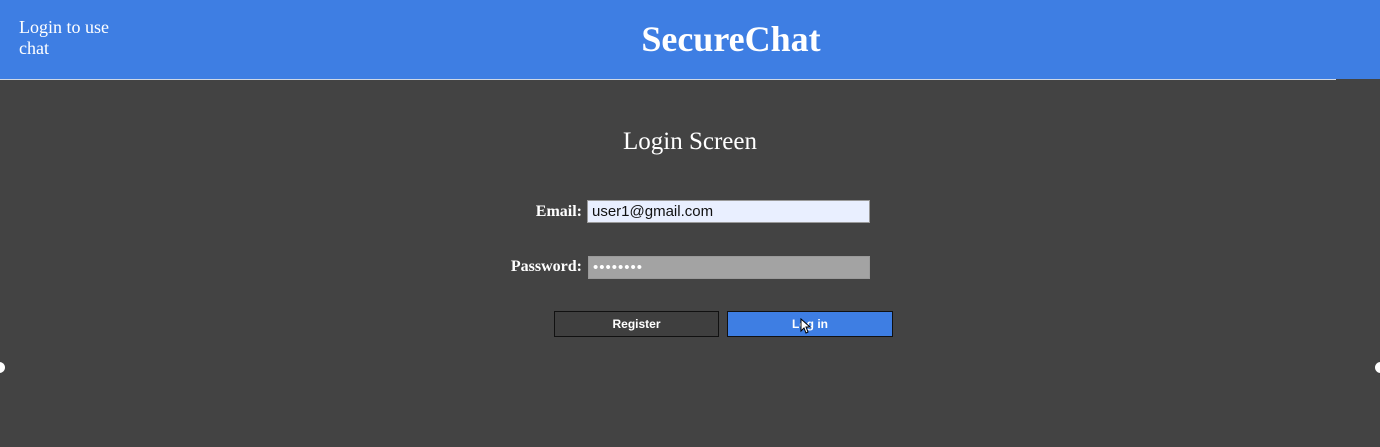  Describe the element at coordinates (728, 211) in the screenshot. I see `email-input` at that location.